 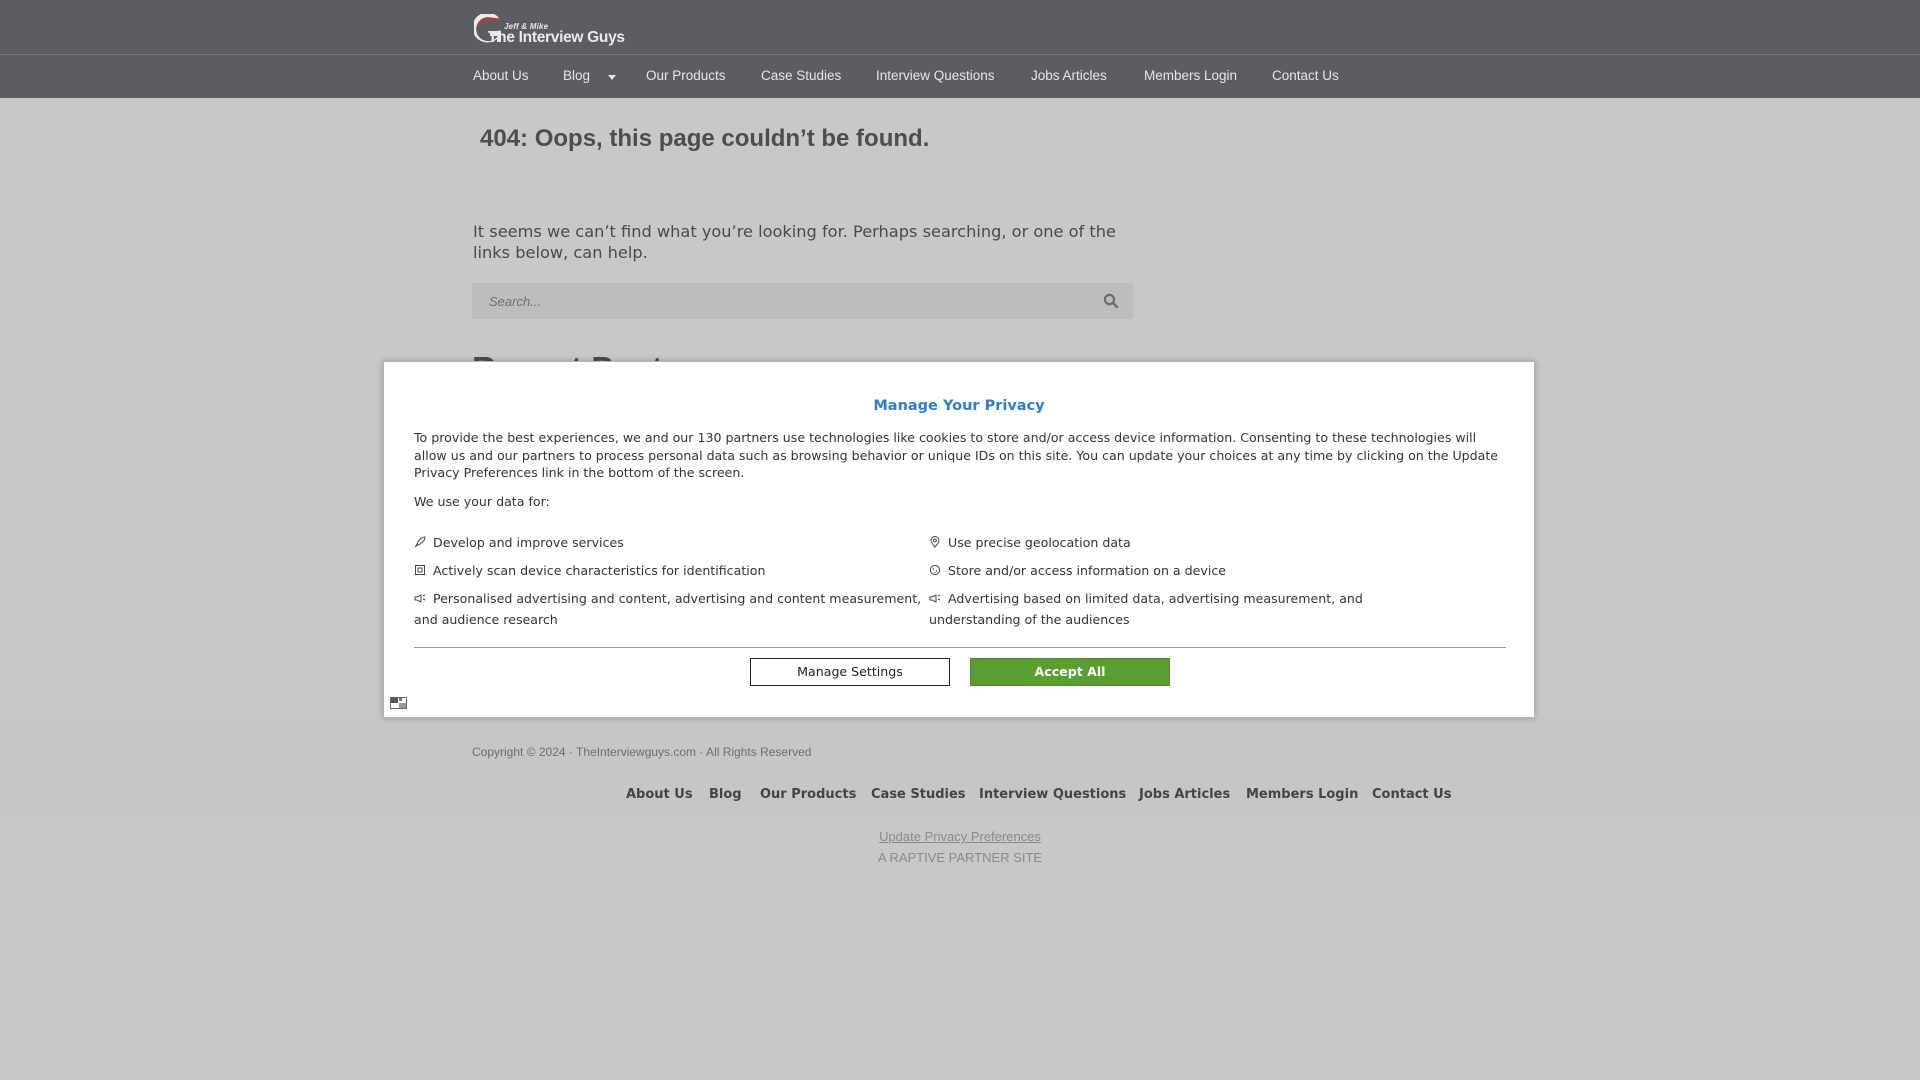 What do you see at coordinates (960, 27) in the screenshot?
I see `site-header: Jeff & Mike The Interview Guys` at bounding box center [960, 27].